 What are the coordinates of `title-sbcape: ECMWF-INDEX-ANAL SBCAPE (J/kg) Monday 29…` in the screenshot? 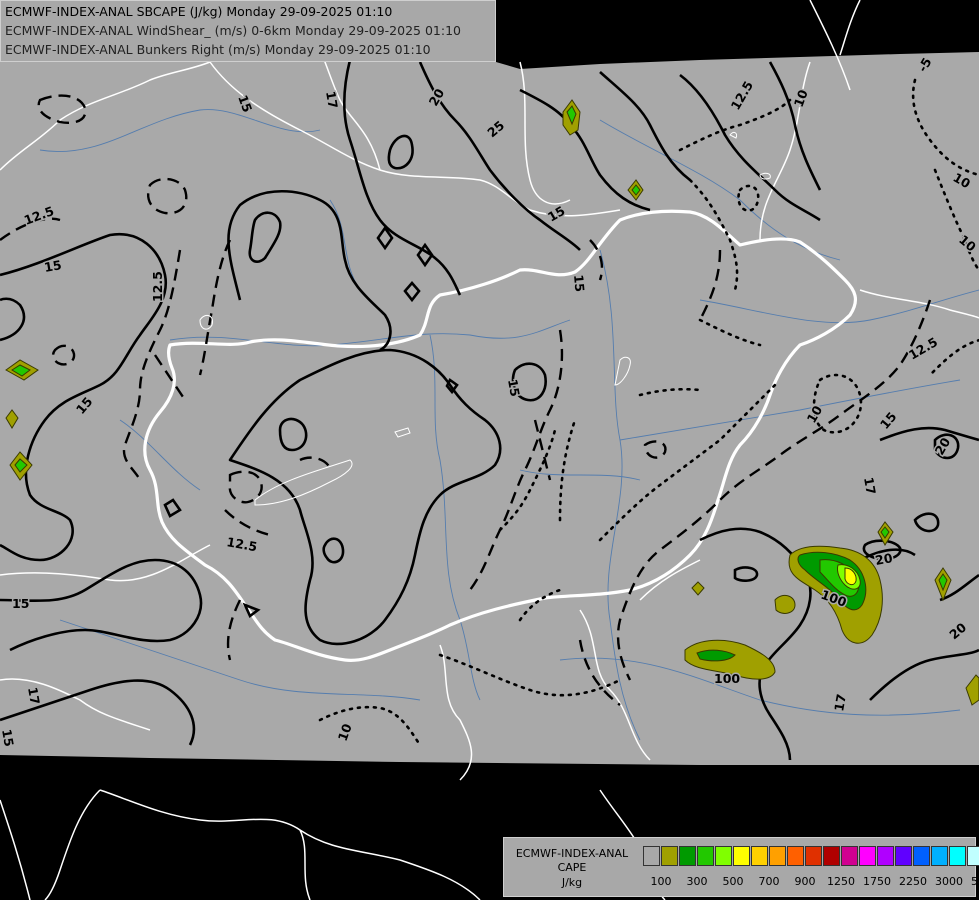 It's located at (199, 11).